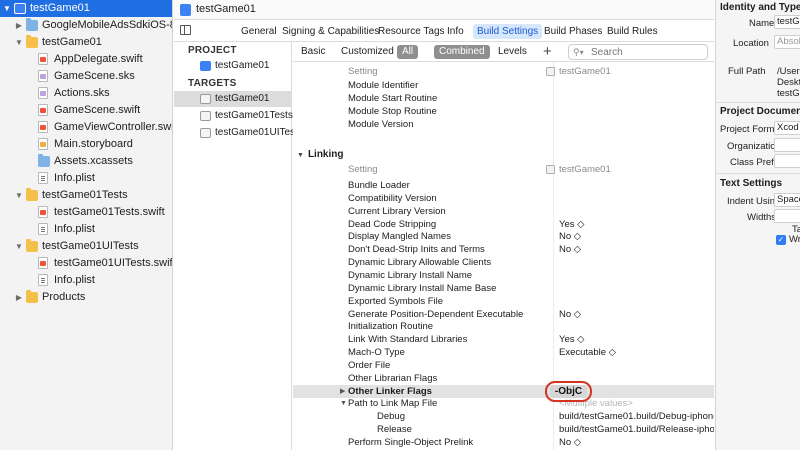  I want to click on search-input, so click(646, 52).